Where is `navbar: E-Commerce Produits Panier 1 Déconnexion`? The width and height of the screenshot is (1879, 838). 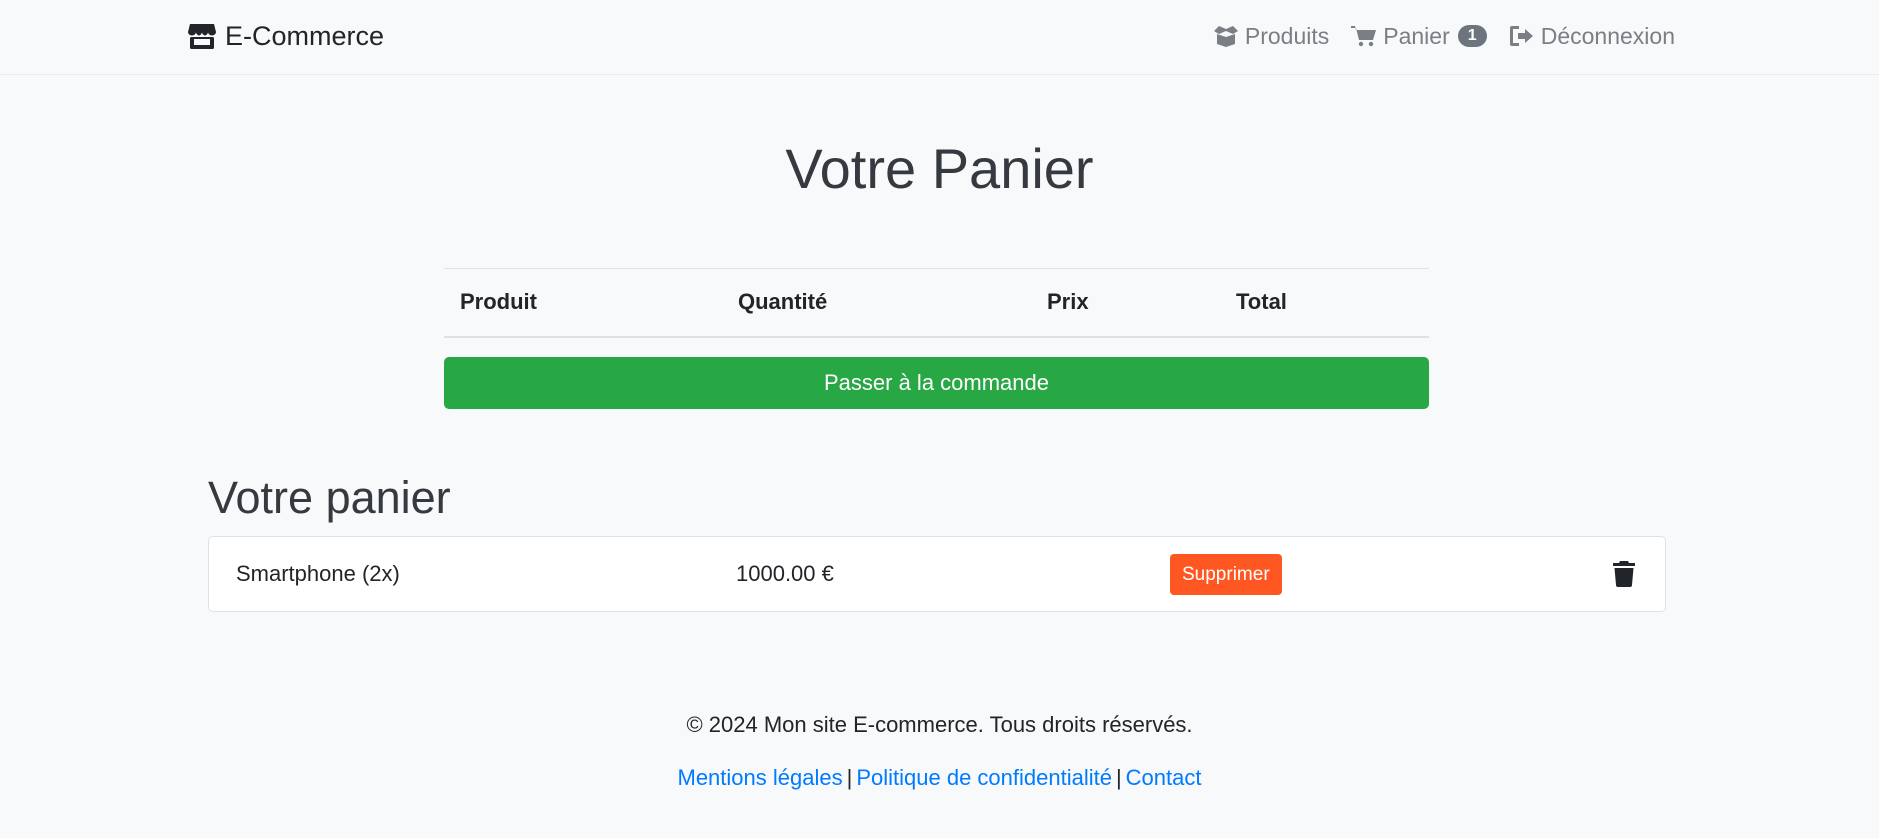
navbar: E-Commerce Produits Panier 1 Déconnexion is located at coordinates (939, 37).